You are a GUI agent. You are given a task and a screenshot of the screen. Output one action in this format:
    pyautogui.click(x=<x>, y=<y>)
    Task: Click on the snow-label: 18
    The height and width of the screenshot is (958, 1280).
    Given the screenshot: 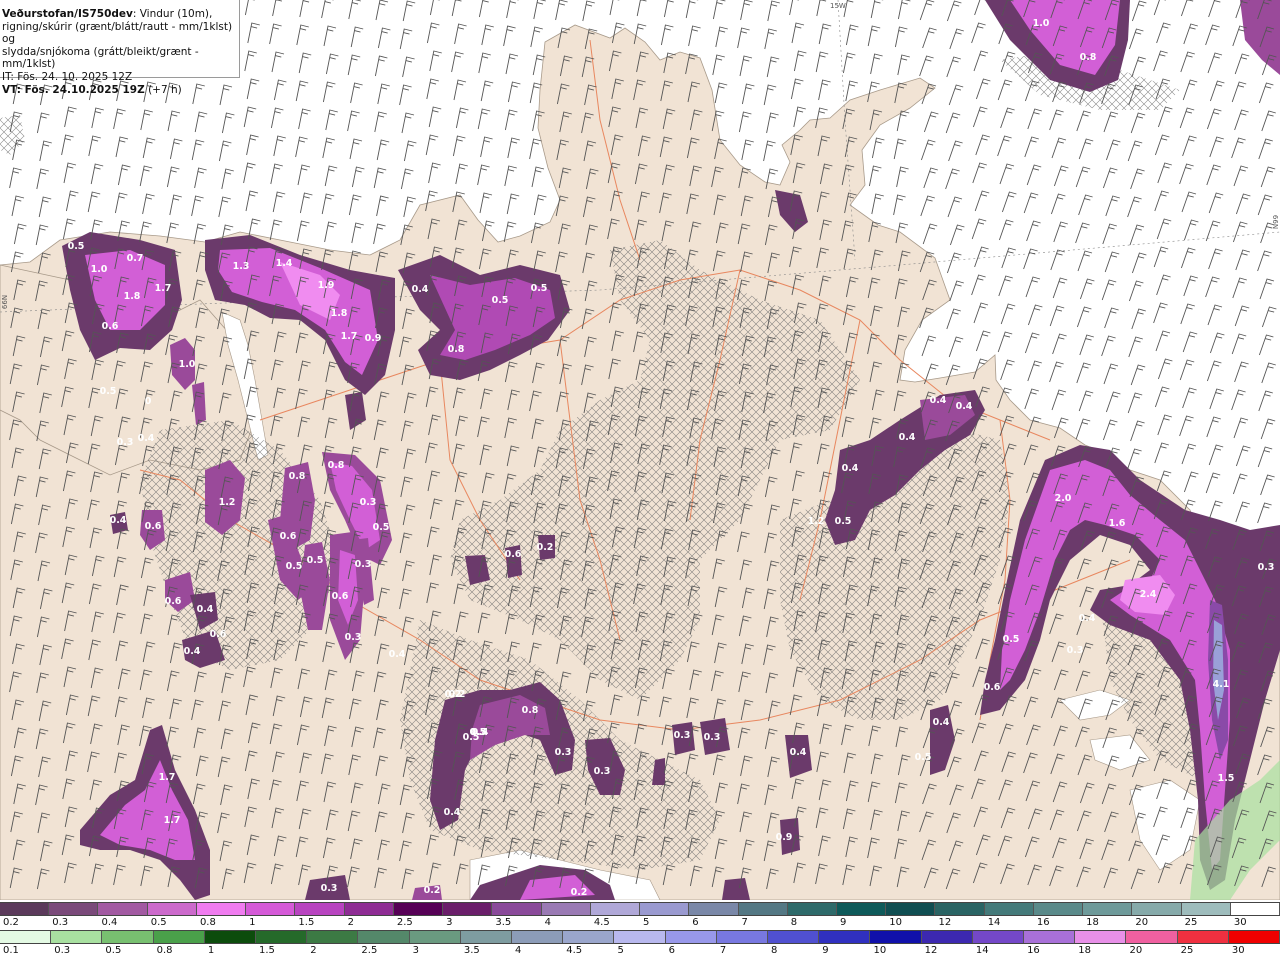 What is the action you would take?
    pyautogui.click(x=1092, y=922)
    